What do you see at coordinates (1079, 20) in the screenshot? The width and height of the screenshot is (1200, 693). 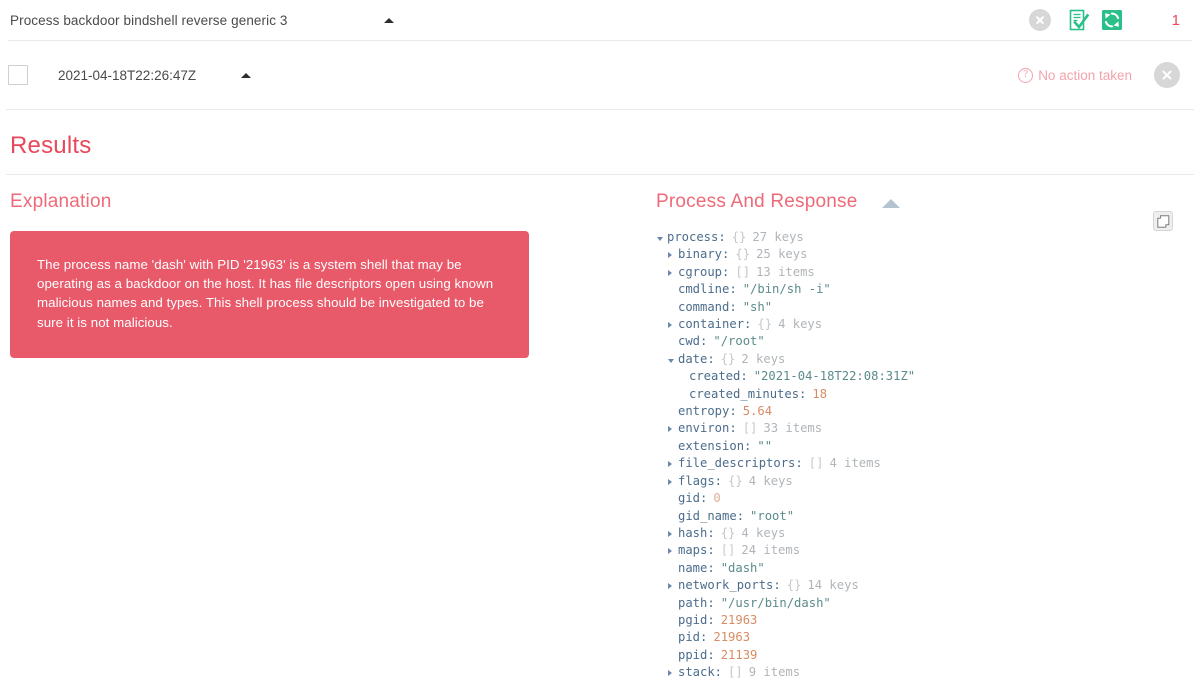 I see `checklist-icon` at bounding box center [1079, 20].